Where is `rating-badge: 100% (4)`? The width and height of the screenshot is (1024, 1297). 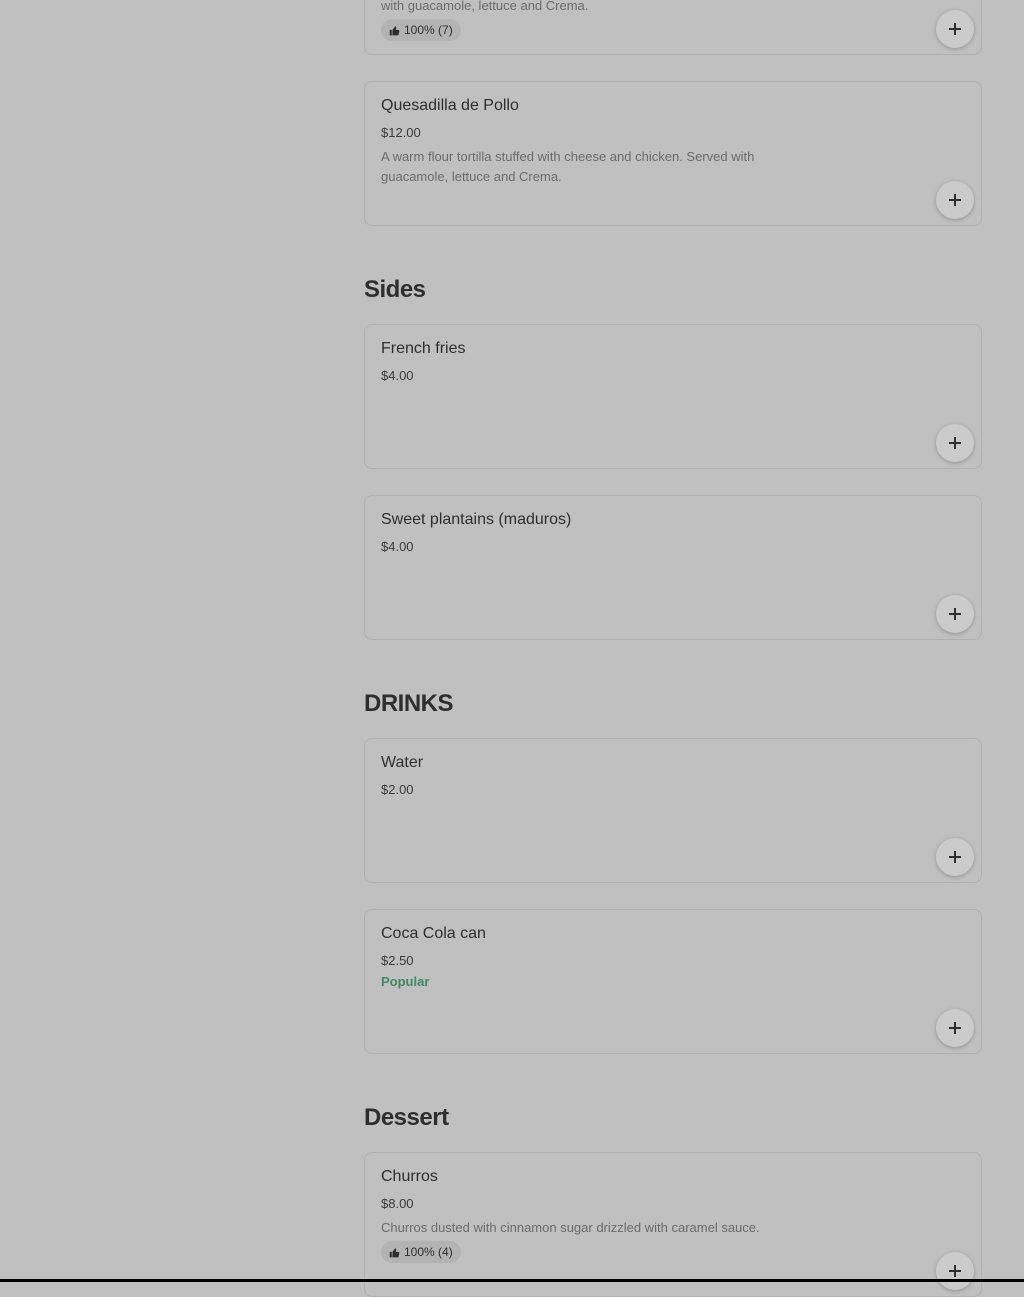 rating-badge: 100% (4) is located at coordinates (421, 1252).